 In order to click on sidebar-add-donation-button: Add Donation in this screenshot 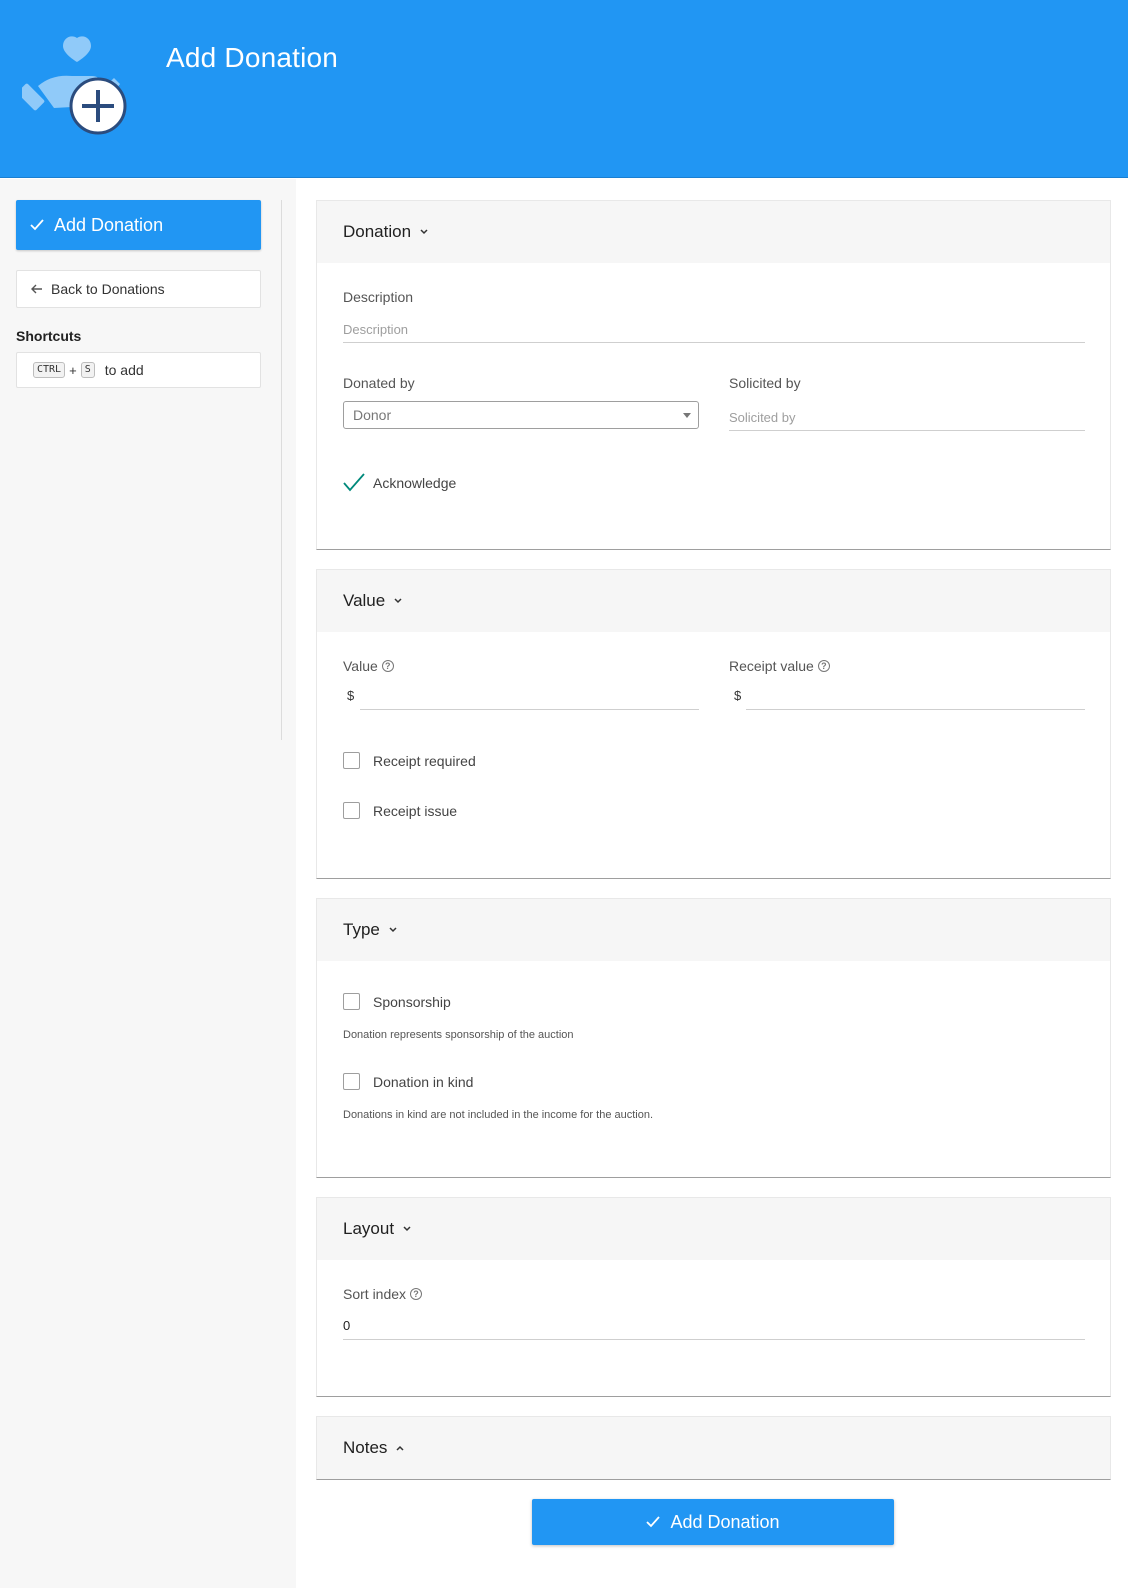, I will do `click(138, 225)`.